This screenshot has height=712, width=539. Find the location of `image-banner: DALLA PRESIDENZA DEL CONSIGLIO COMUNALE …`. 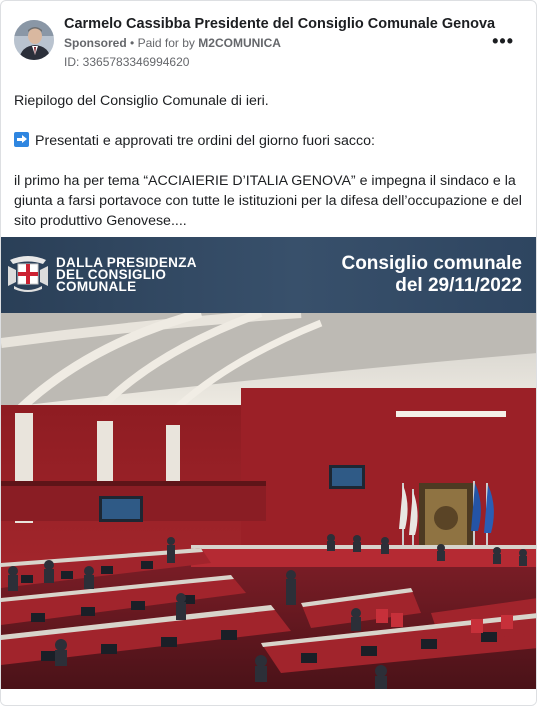

image-banner: DALLA PRESIDENZA DEL CONSIGLIO COMUNALE … is located at coordinates (268, 275).